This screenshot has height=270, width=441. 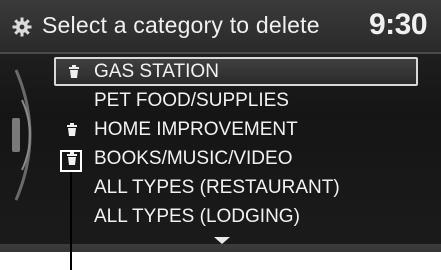 I want to click on scroll-dial, so click(x=30, y=135).